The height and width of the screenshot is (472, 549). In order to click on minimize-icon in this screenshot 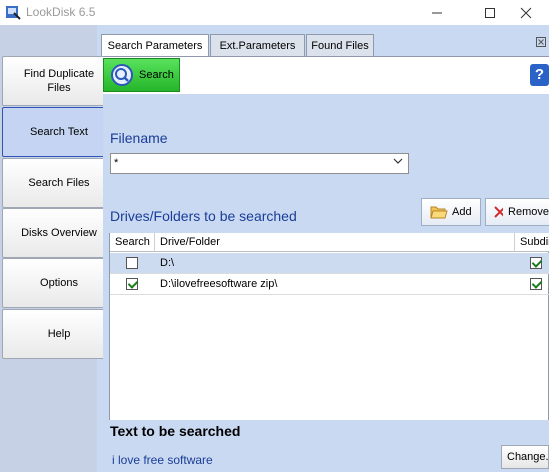, I will do `click(437, 12)`.